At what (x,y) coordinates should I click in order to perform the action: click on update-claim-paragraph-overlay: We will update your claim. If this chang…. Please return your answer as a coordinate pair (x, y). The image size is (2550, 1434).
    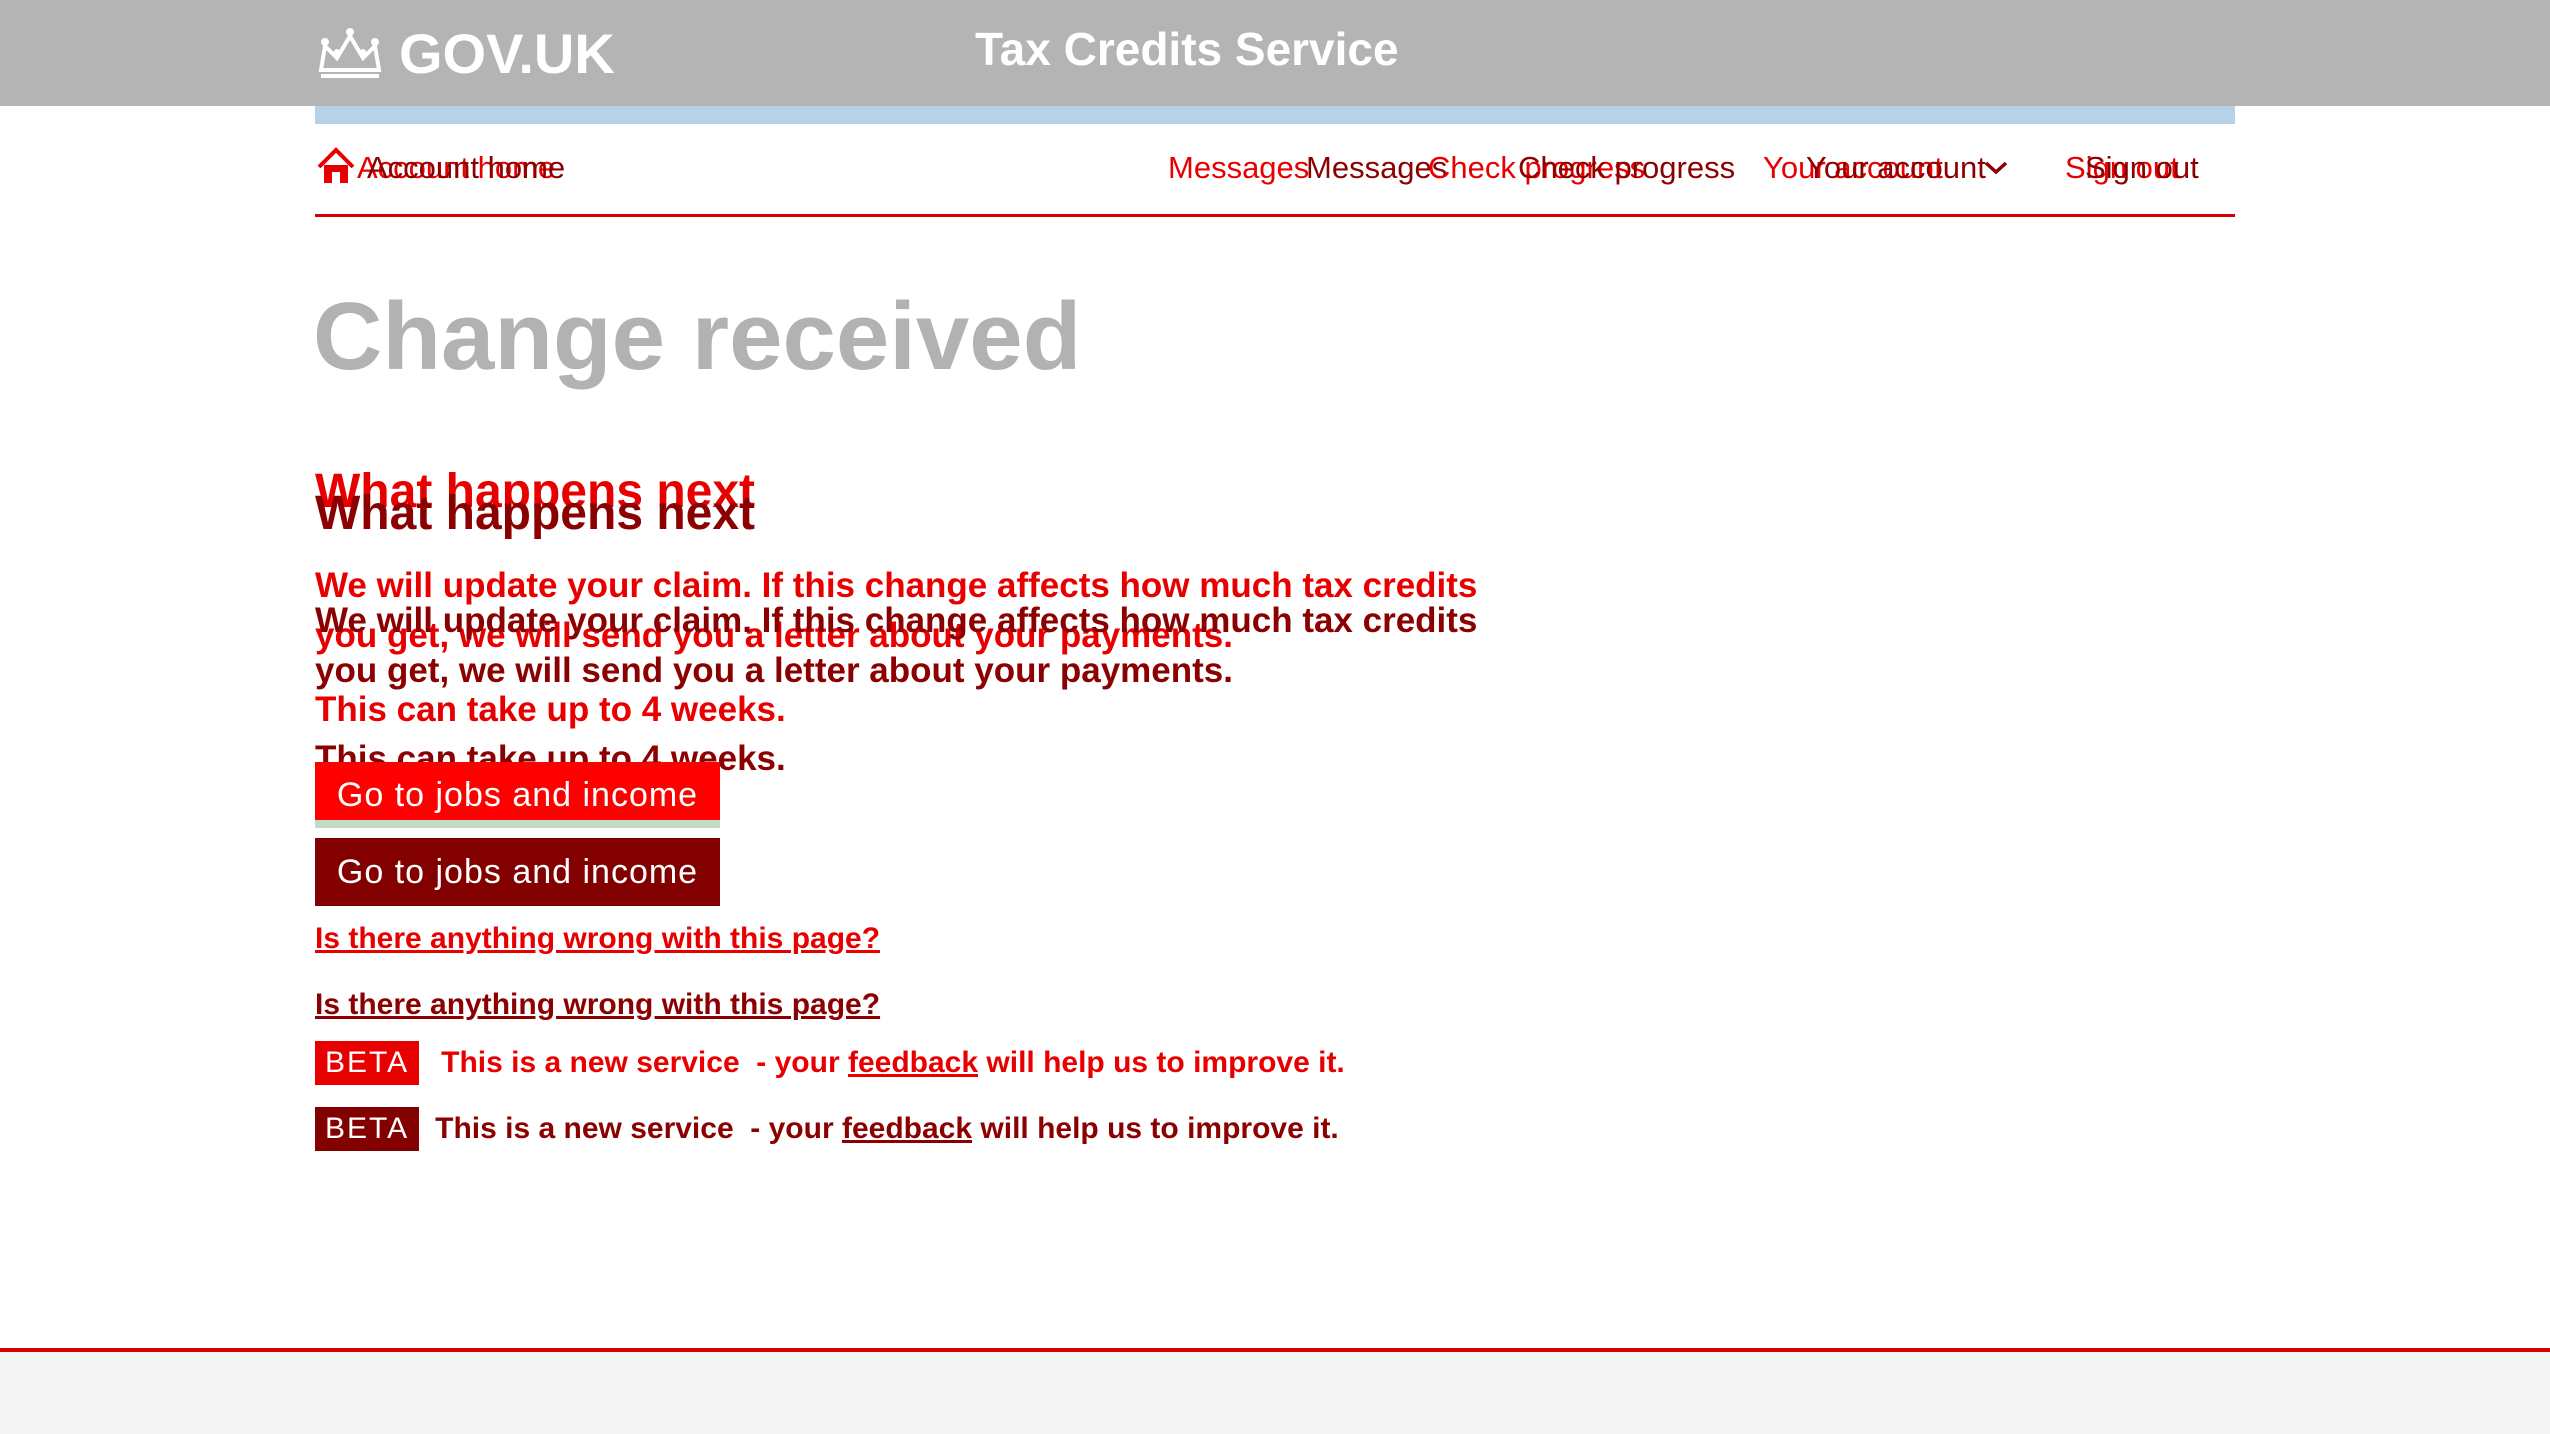
    Looking at the image, I should click on (896, 645).